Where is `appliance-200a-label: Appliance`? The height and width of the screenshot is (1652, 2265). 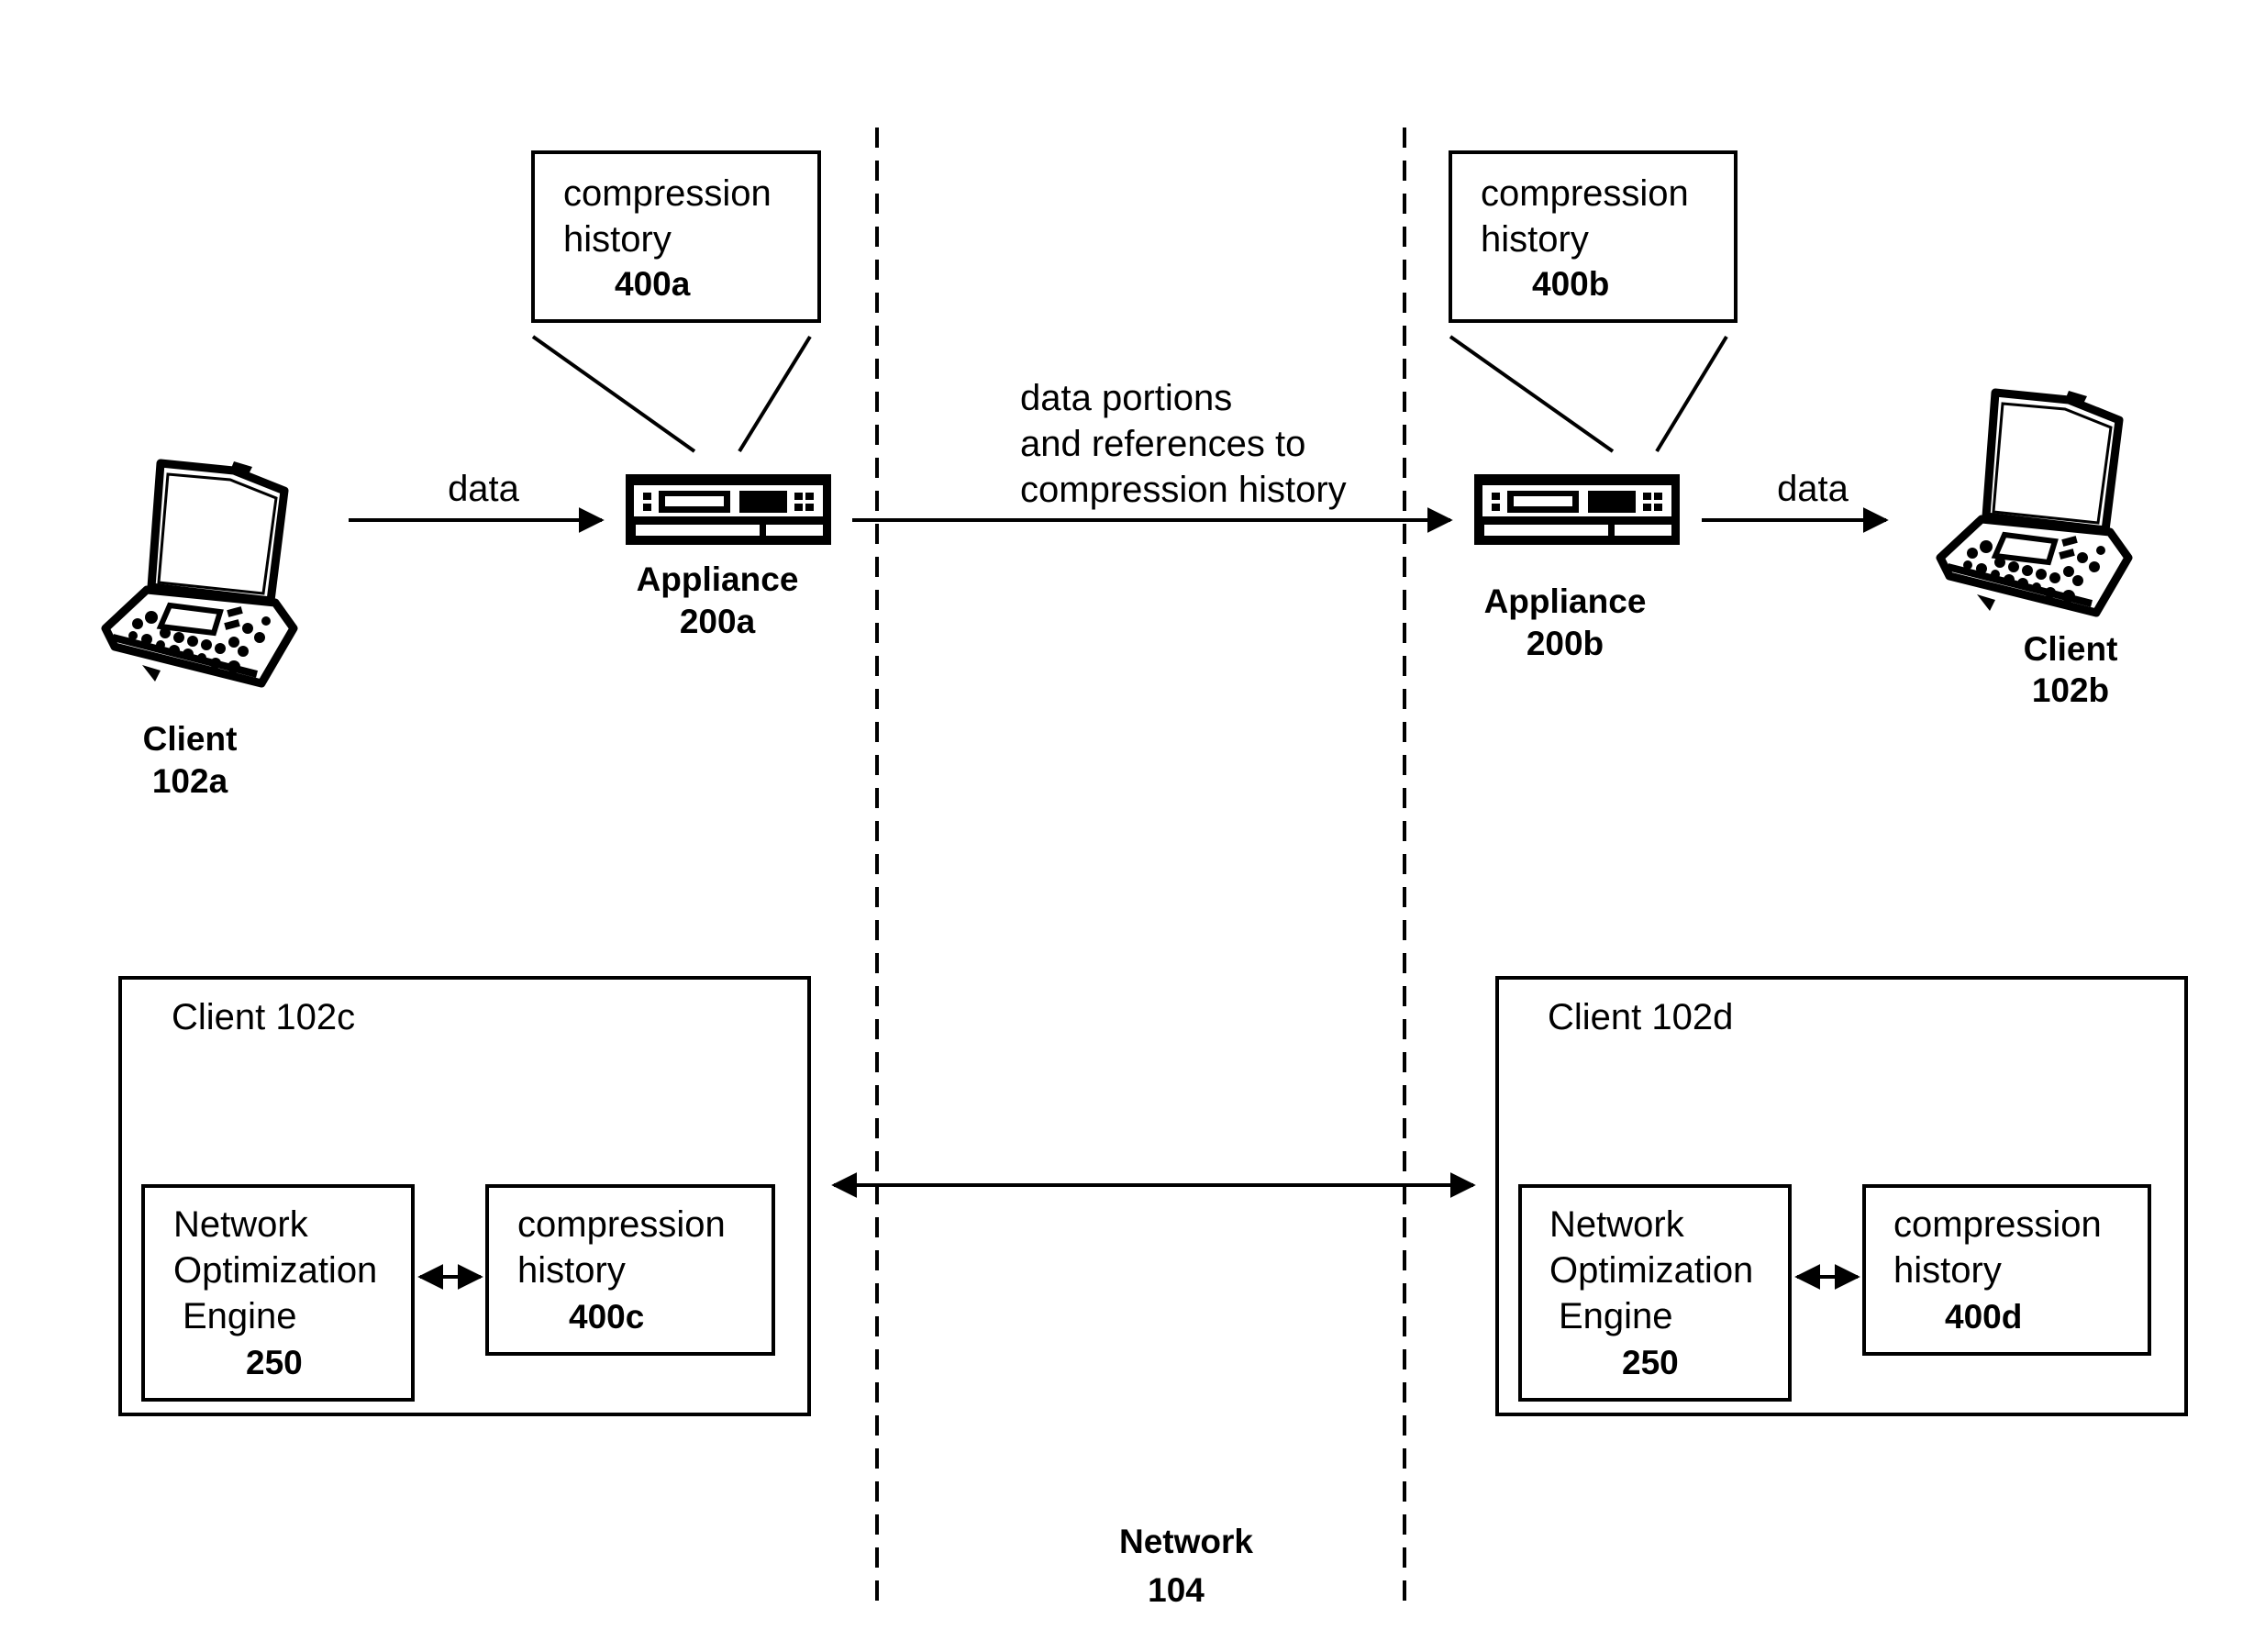 appliance-200a-label: Appliance is located at coordinates (718, 579).